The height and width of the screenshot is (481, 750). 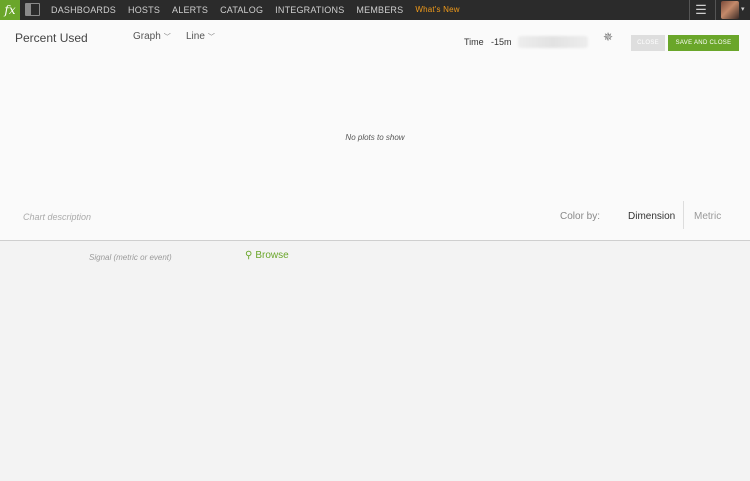 I want to click on nav-dashboards: DASHBOARDS, so click(x=83, y=10).